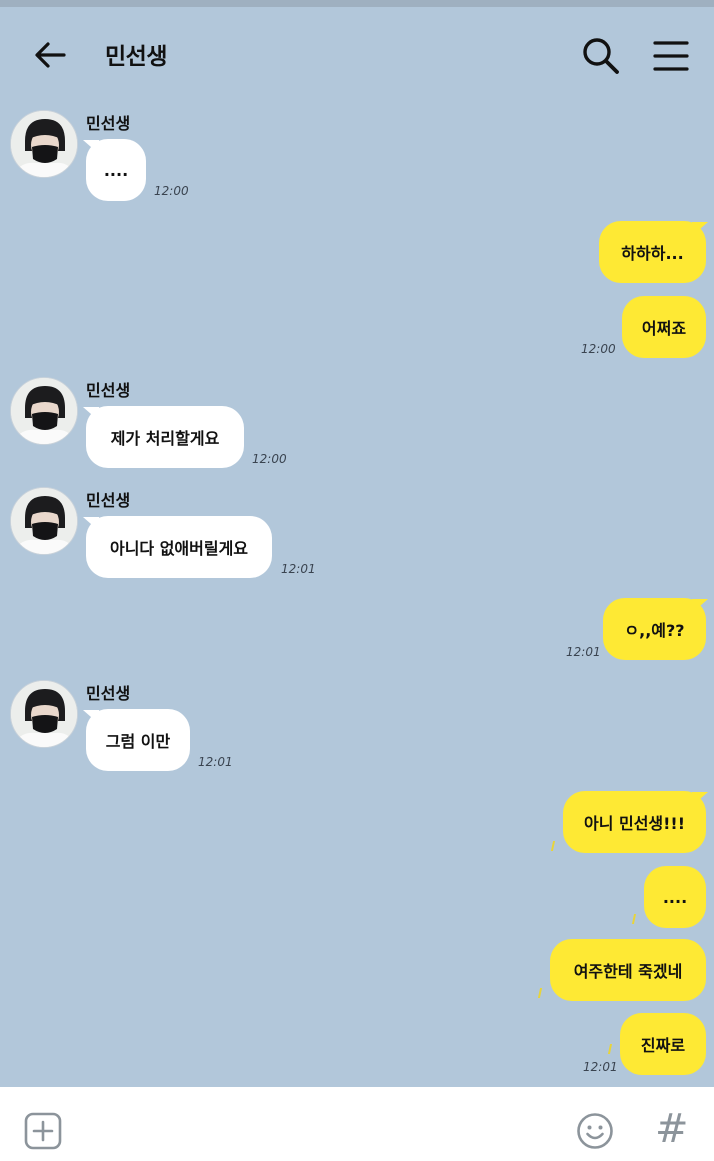 This screenshot has width=714, height=1161. Describe the element at coordinates (165, 437) in the screenshot. I see `message-bubble-incoming: 제가 처리할게요` at that location.